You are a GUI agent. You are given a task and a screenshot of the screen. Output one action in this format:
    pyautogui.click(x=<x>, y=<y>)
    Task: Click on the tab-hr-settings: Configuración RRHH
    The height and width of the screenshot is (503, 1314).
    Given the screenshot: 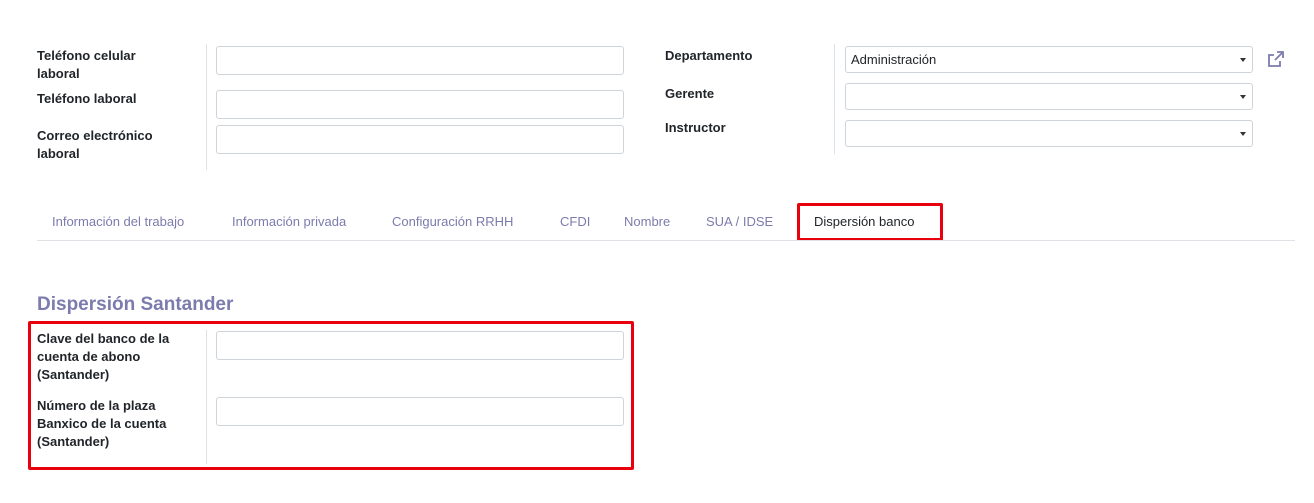 What is the action you would take?
    pyautogui.click(x=452, y=222)
    